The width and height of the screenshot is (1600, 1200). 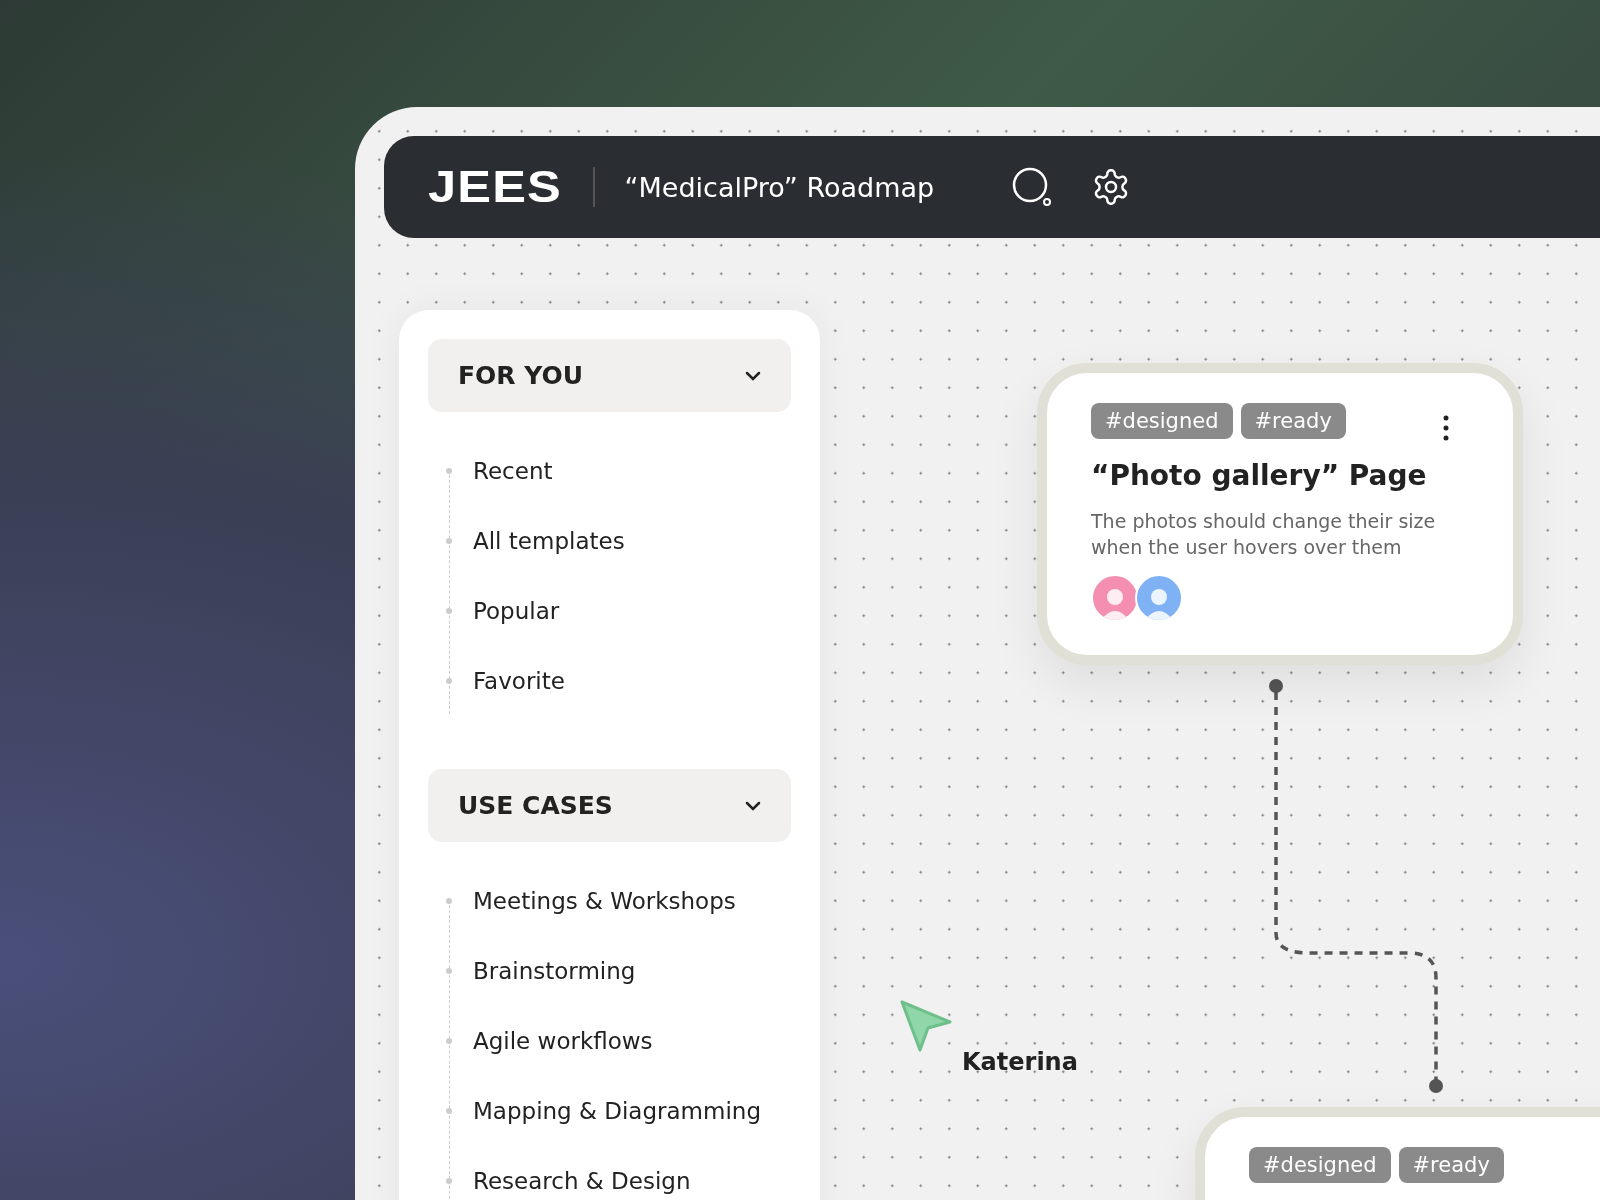 What do you see at coordinates (1264, 534) in the screenshot?
I see `card-description: The photos should change their size when the user hovers over them` at bounding box center [1264, 534].